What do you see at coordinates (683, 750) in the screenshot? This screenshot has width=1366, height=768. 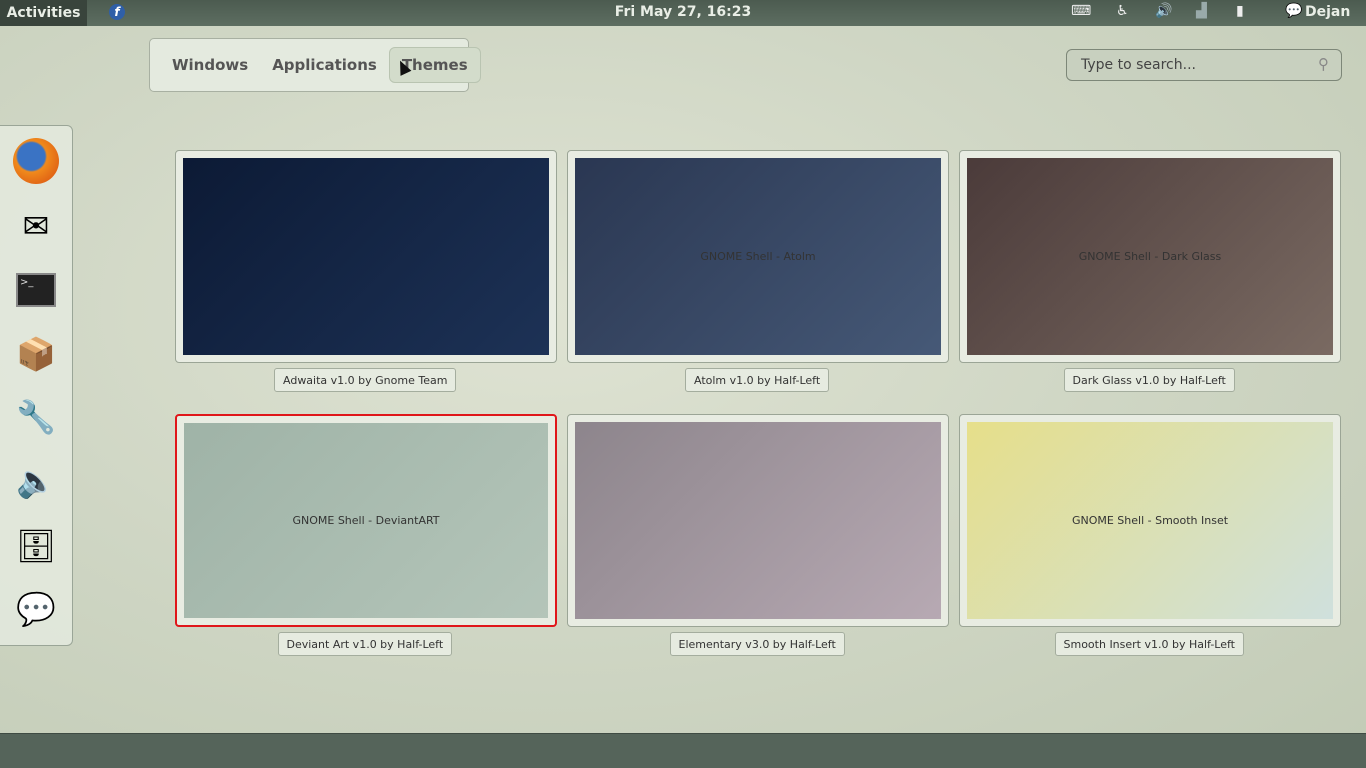 I see `message-tray` at bounding box center [683, 750].